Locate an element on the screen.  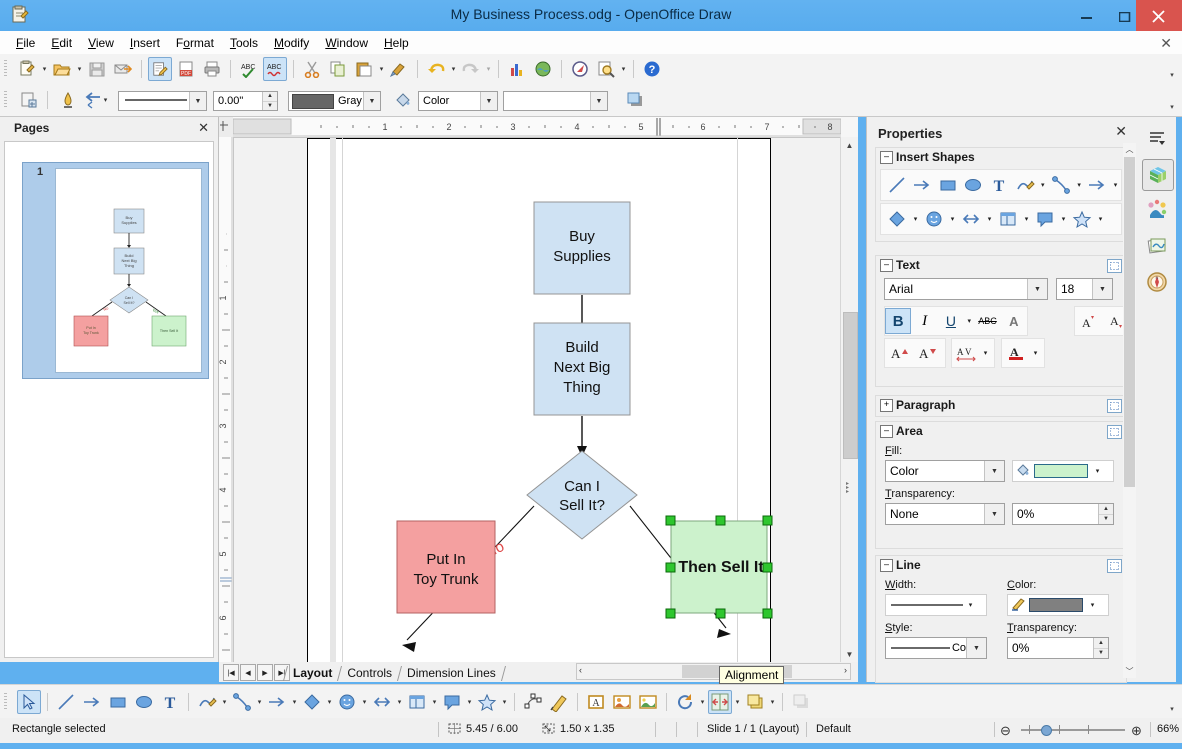
callout-icon is located at coordinates (1045, 219).